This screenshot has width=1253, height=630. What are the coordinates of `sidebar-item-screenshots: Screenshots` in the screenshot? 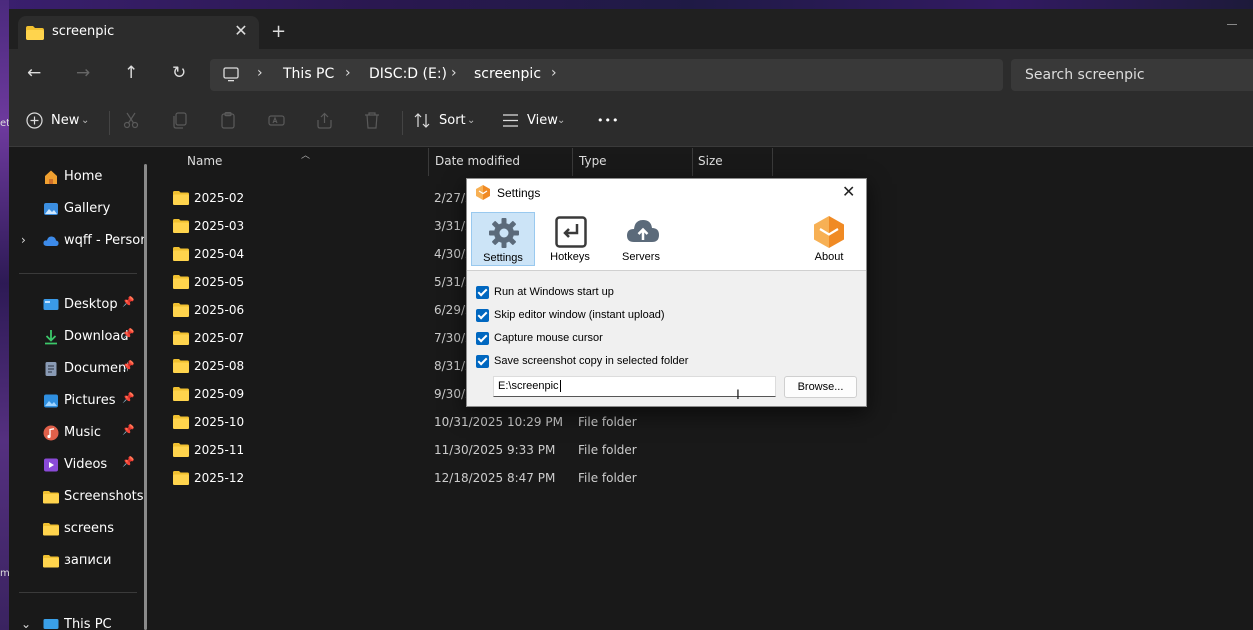 It's located at (79, 497).